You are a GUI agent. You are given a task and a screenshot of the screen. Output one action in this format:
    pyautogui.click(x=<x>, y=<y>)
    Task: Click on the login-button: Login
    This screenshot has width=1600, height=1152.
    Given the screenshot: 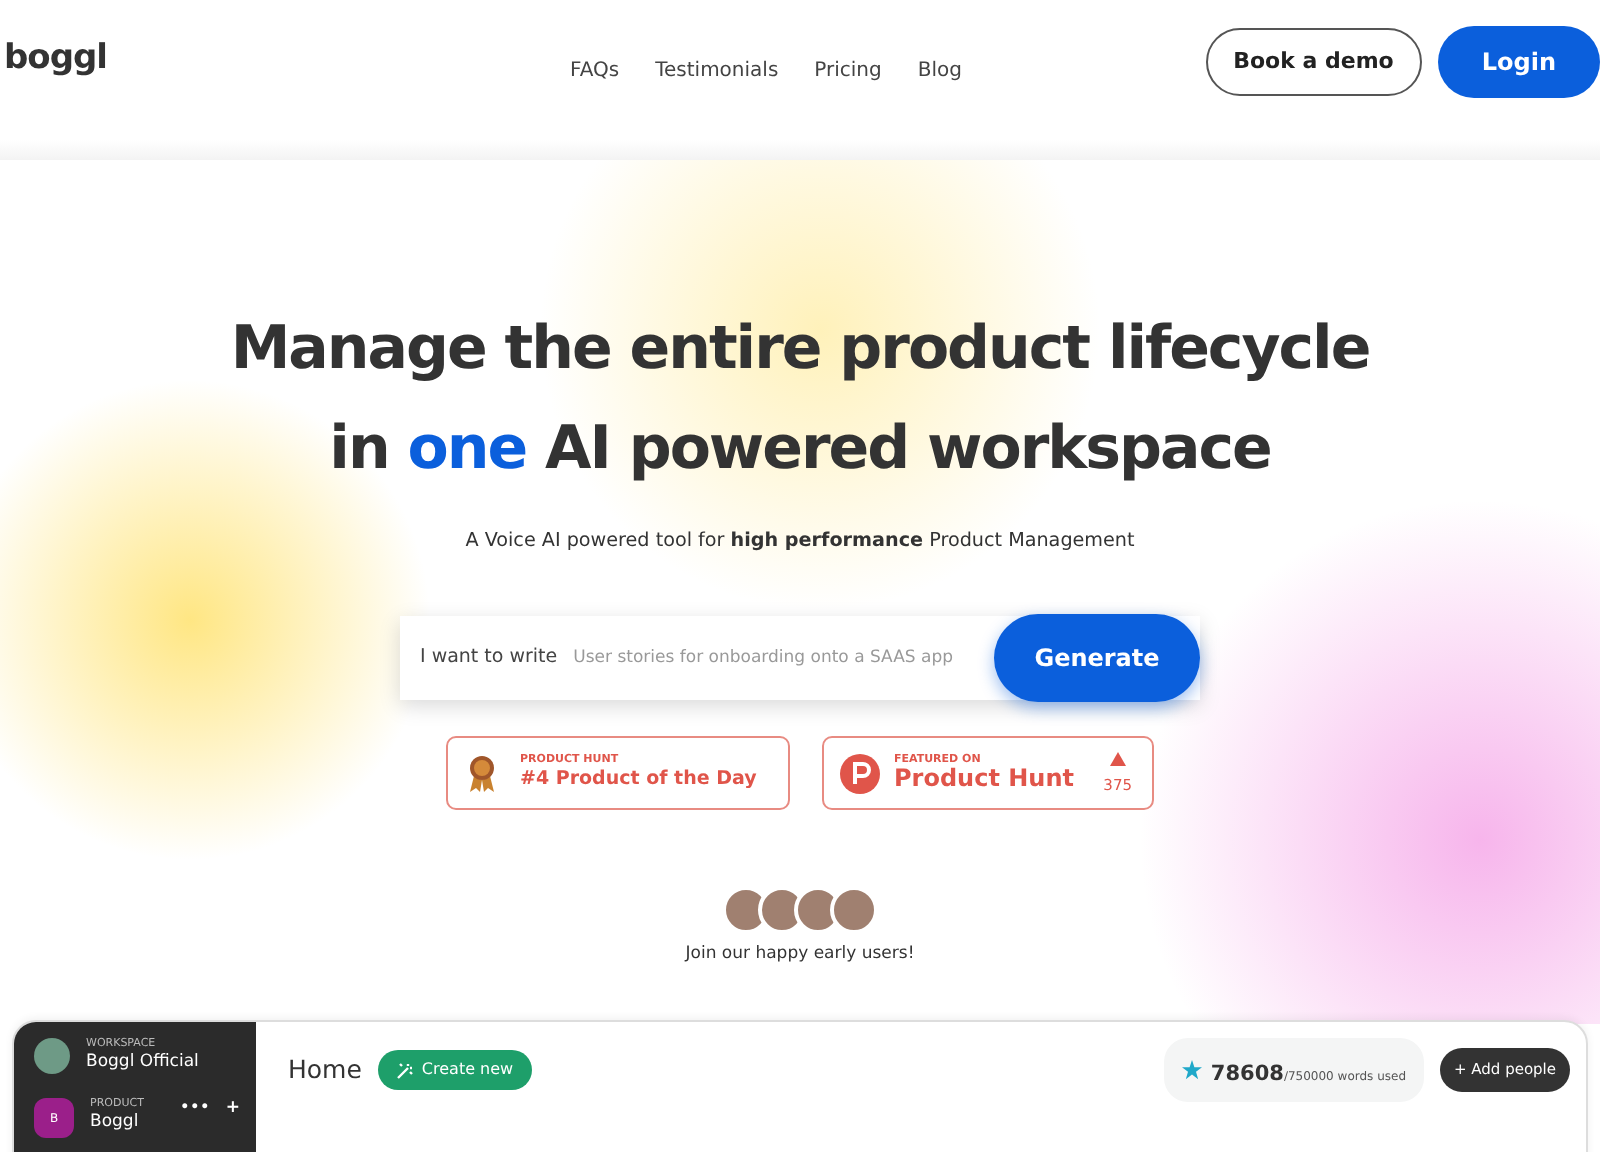 What is the action you would take?
    pyautogui.click(x=1518, y=62)
    